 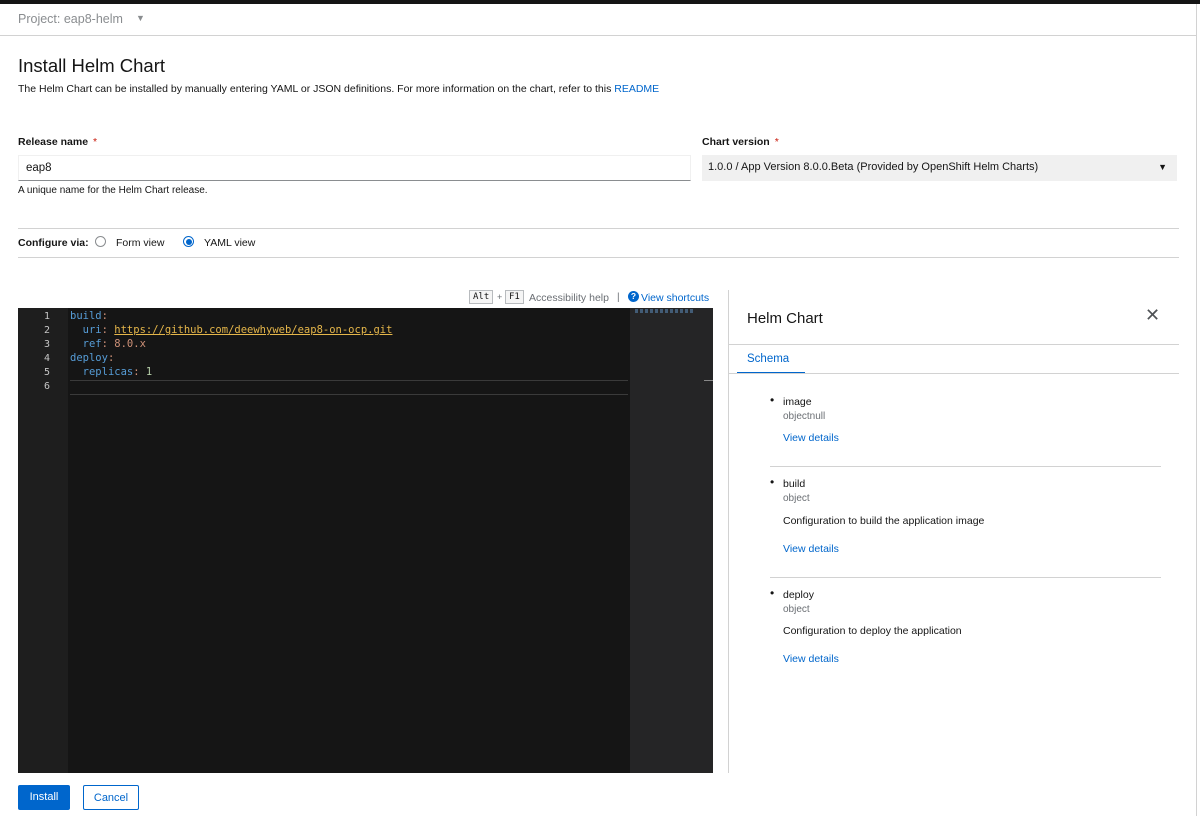 I want to click on code-line: deploy:, so click(x=92, y=358).